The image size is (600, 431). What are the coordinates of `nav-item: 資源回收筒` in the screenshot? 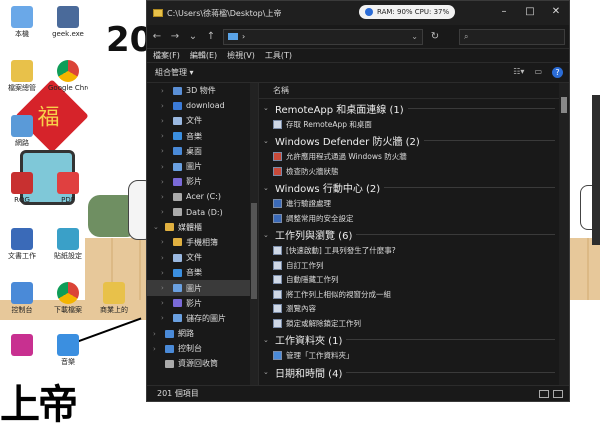 It's located at (202, 363).